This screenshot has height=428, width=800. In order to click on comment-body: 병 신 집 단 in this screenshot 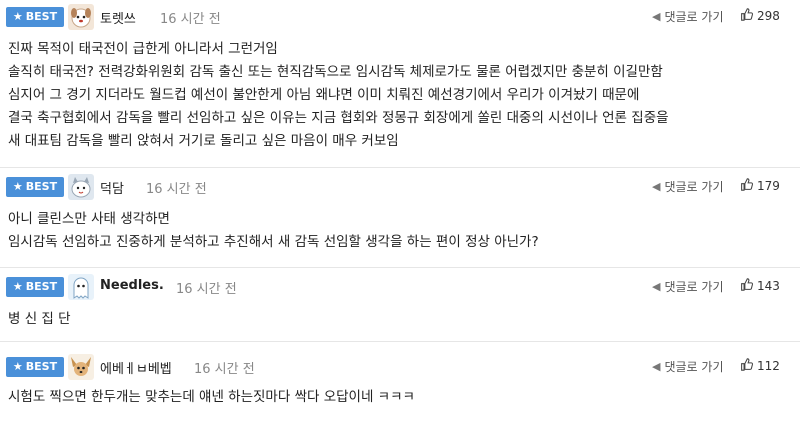, I will do `click(39, 319)`.